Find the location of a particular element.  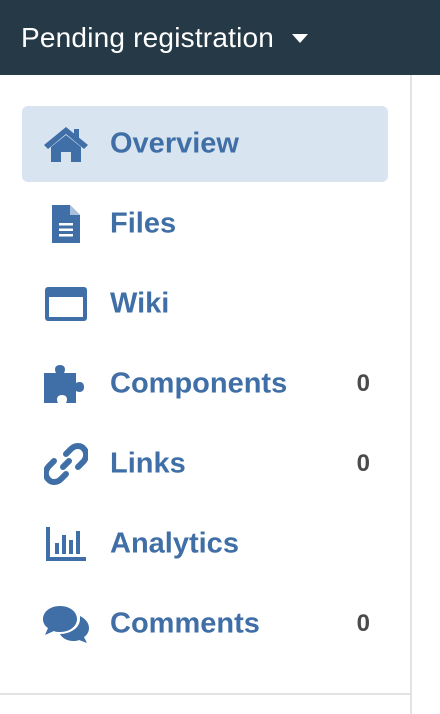

bar-chart-icon is located at coordinates (66, 544).